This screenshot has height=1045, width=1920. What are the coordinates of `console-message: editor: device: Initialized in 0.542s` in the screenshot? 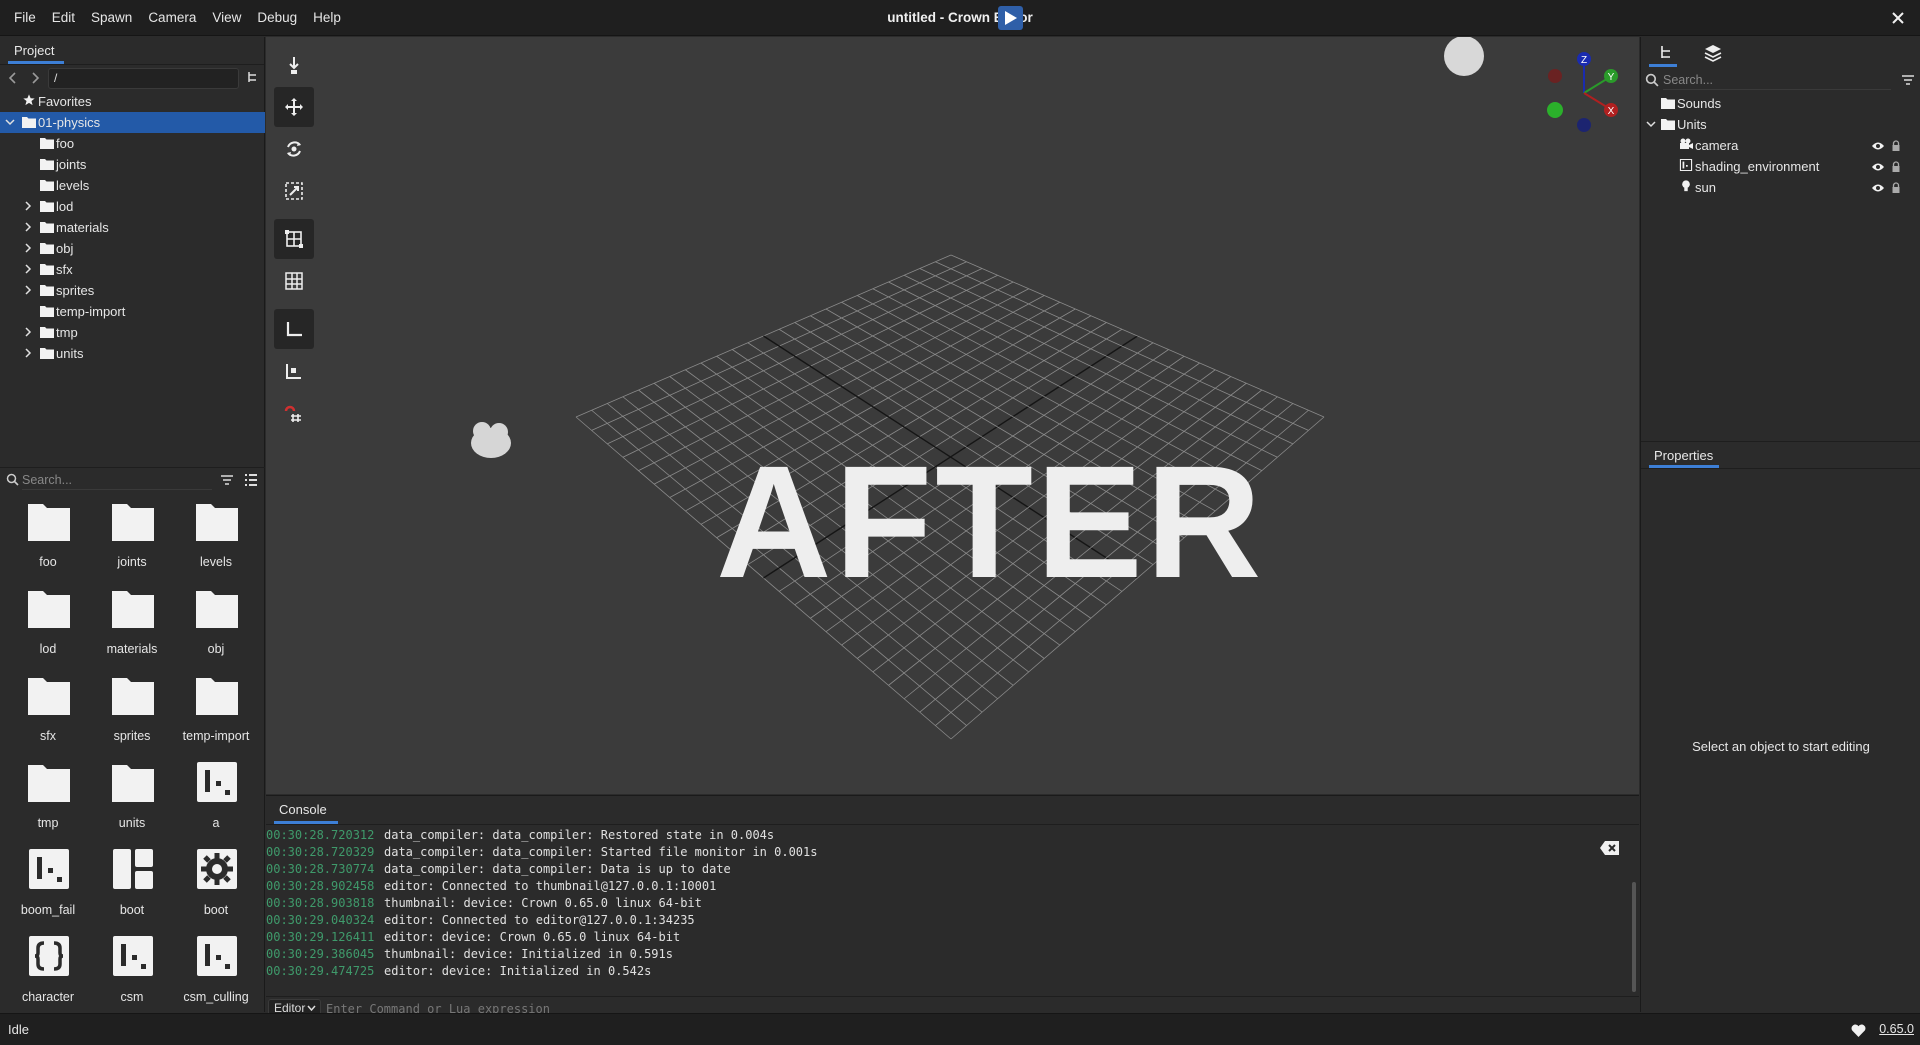 It's located at (518, 971).